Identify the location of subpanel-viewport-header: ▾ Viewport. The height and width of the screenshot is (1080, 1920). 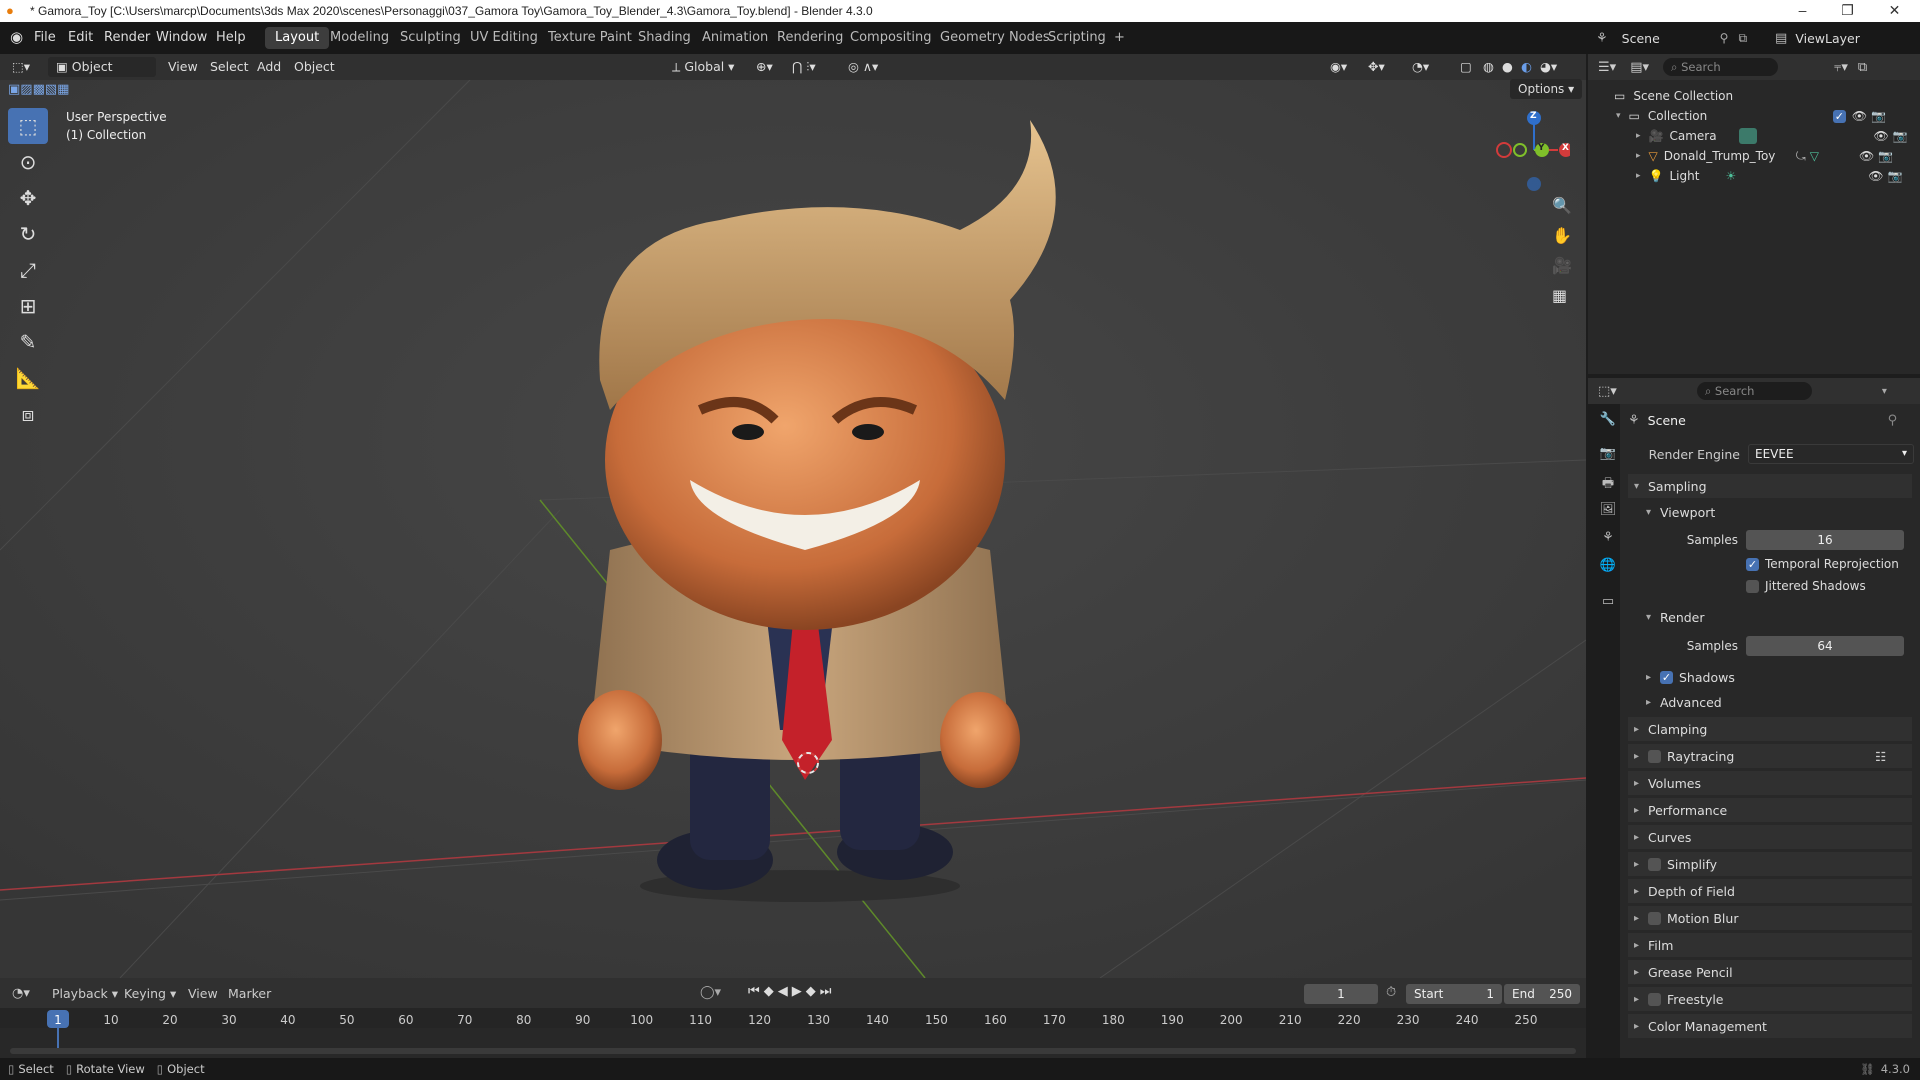
(1776, 512).